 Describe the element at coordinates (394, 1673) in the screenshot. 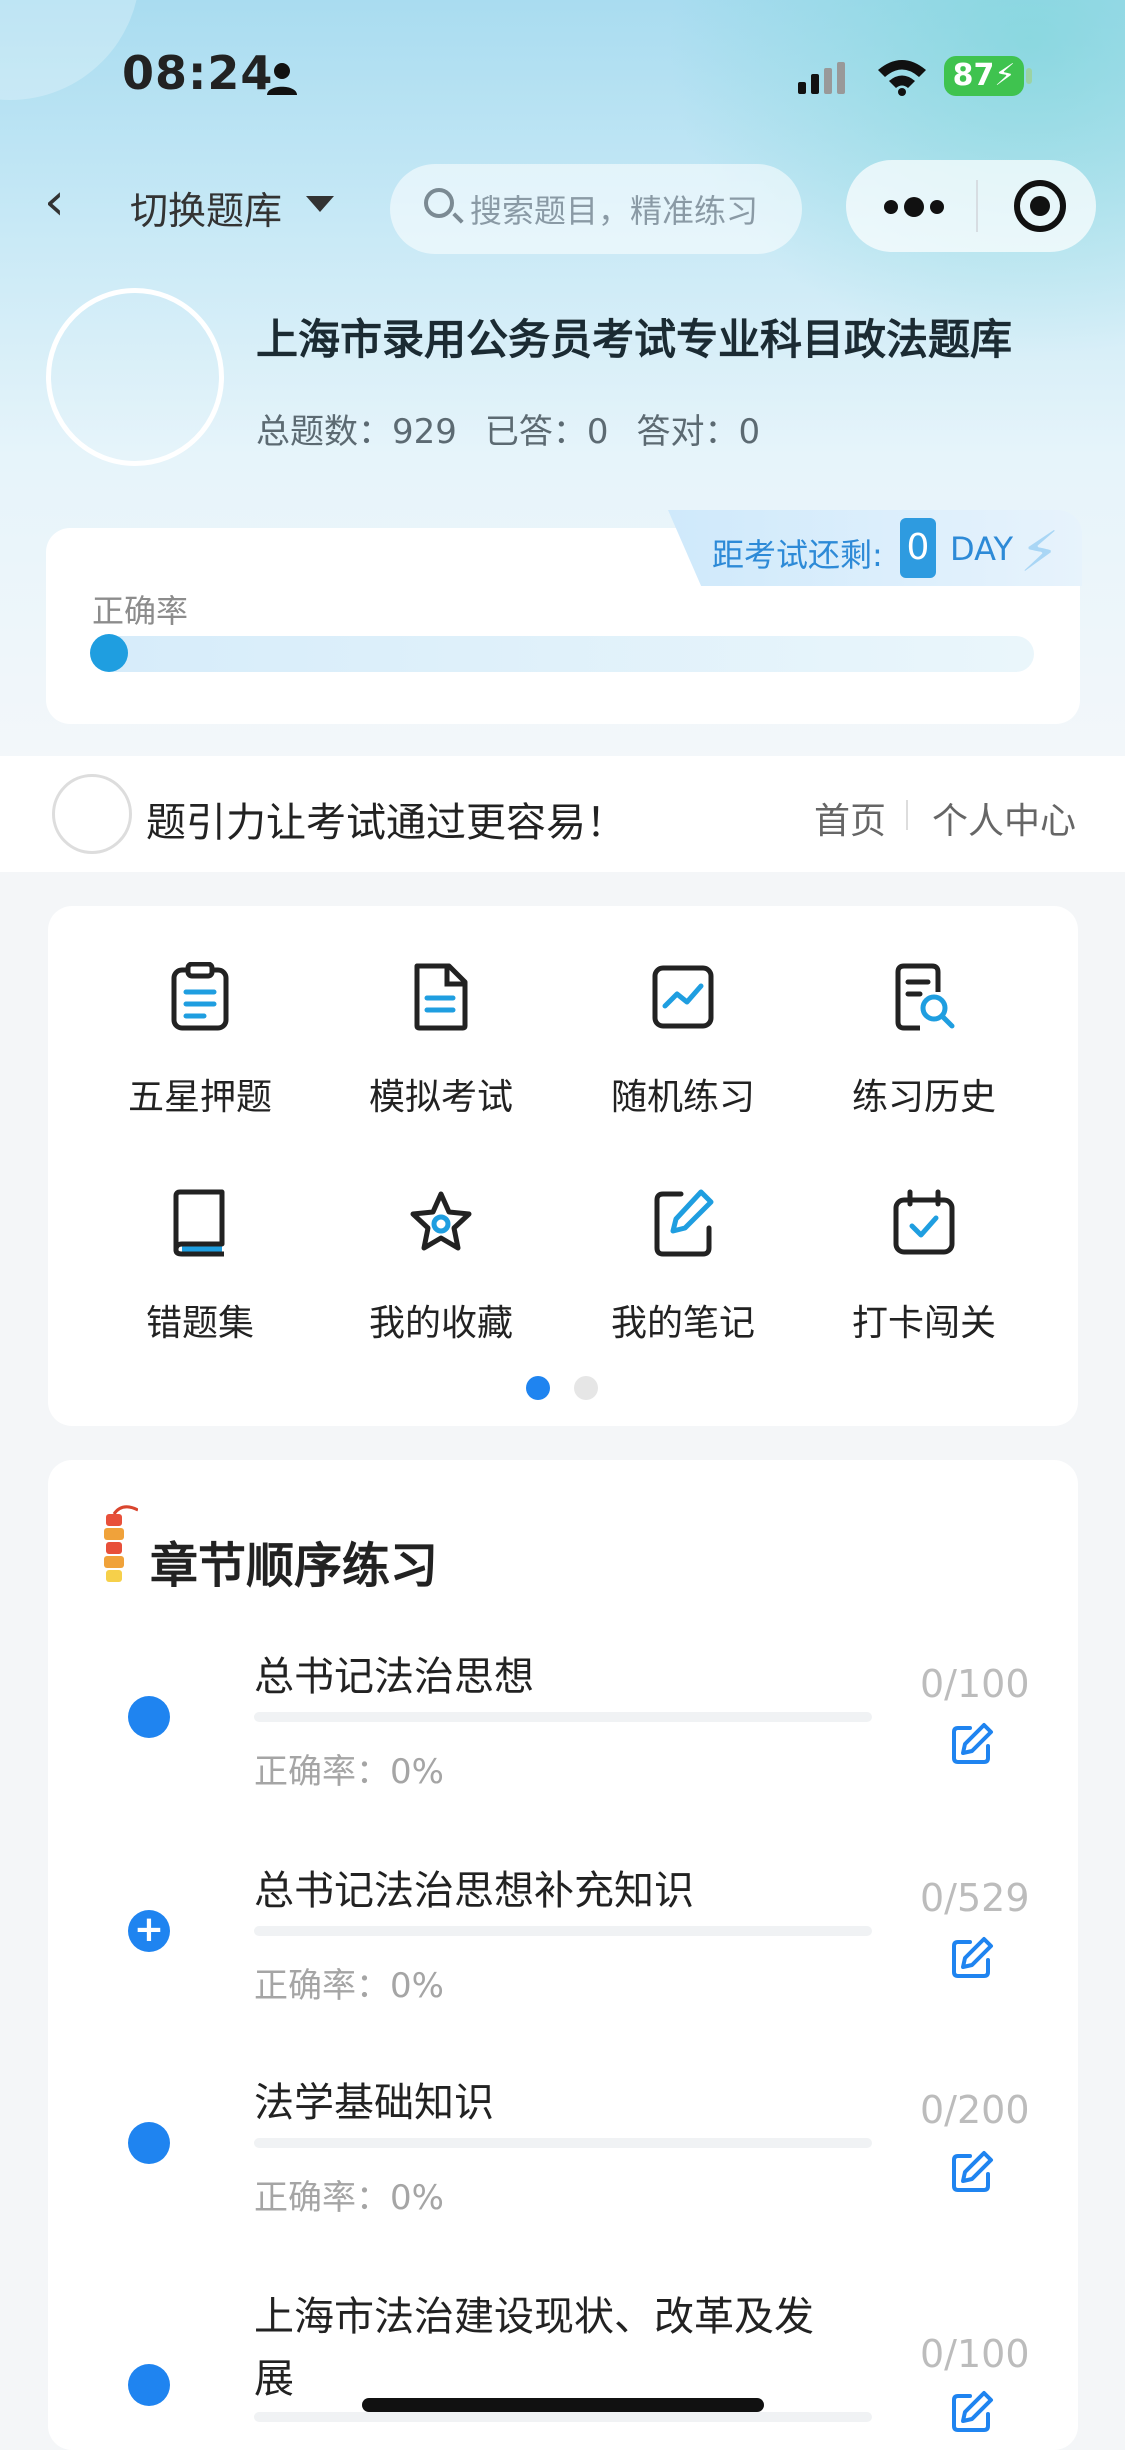

I see `chapter-name: 总书记法治思想` at that location.